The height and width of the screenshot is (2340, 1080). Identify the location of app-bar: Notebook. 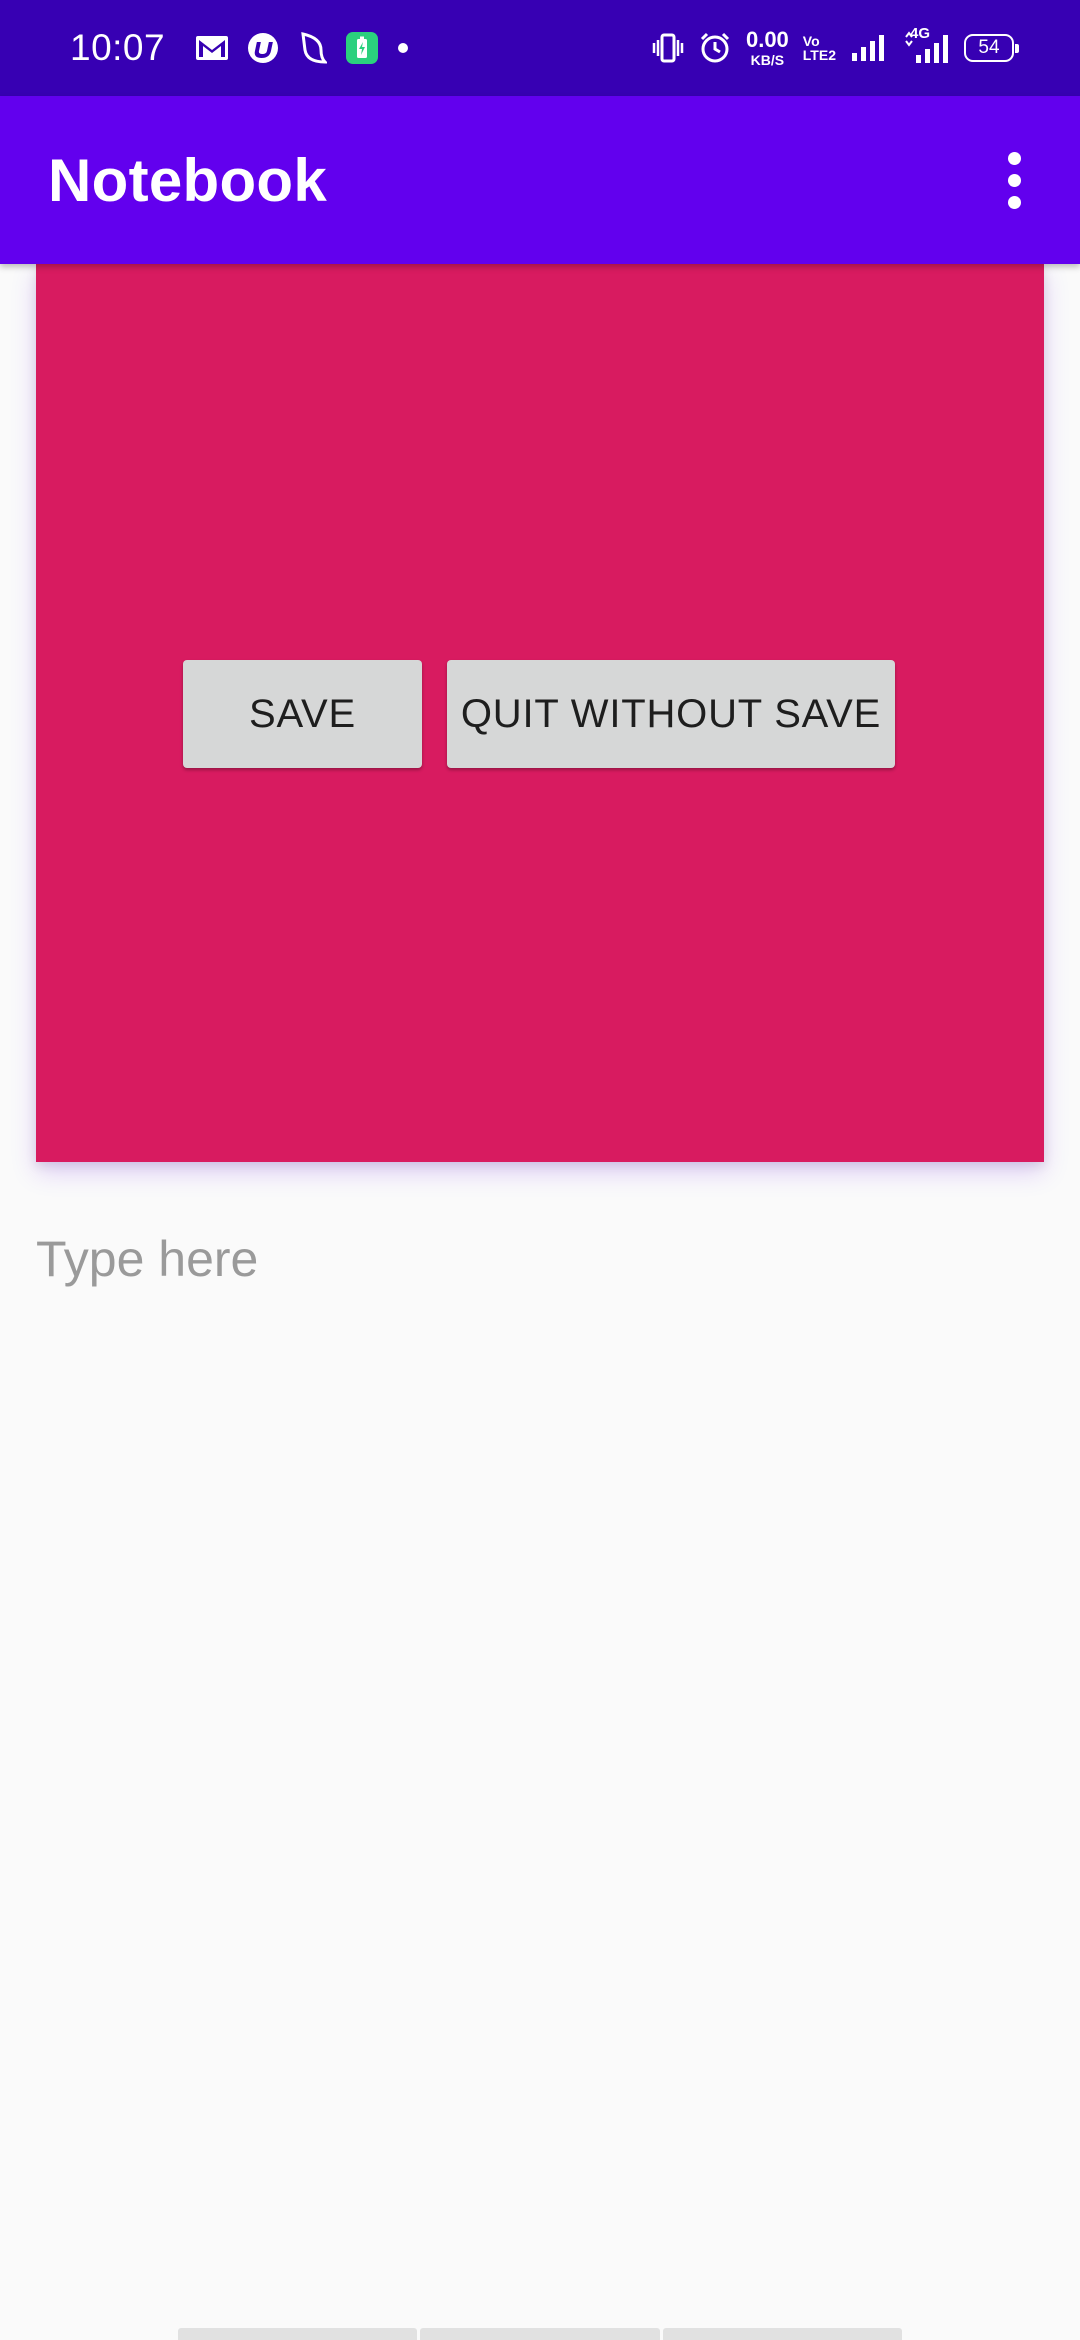
(540, 180).